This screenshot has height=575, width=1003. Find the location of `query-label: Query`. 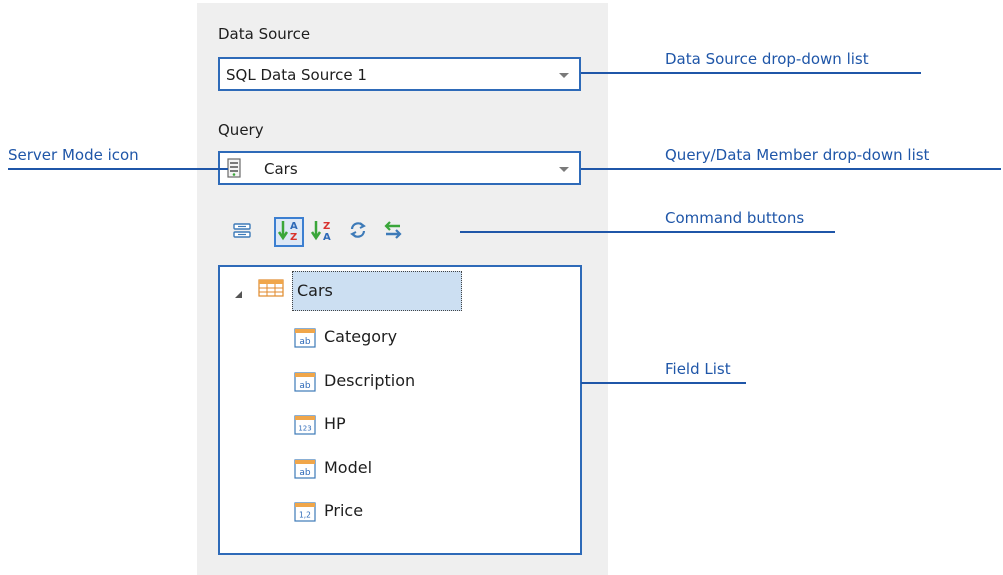

query-label: Query is located at coordinates (241, 130).